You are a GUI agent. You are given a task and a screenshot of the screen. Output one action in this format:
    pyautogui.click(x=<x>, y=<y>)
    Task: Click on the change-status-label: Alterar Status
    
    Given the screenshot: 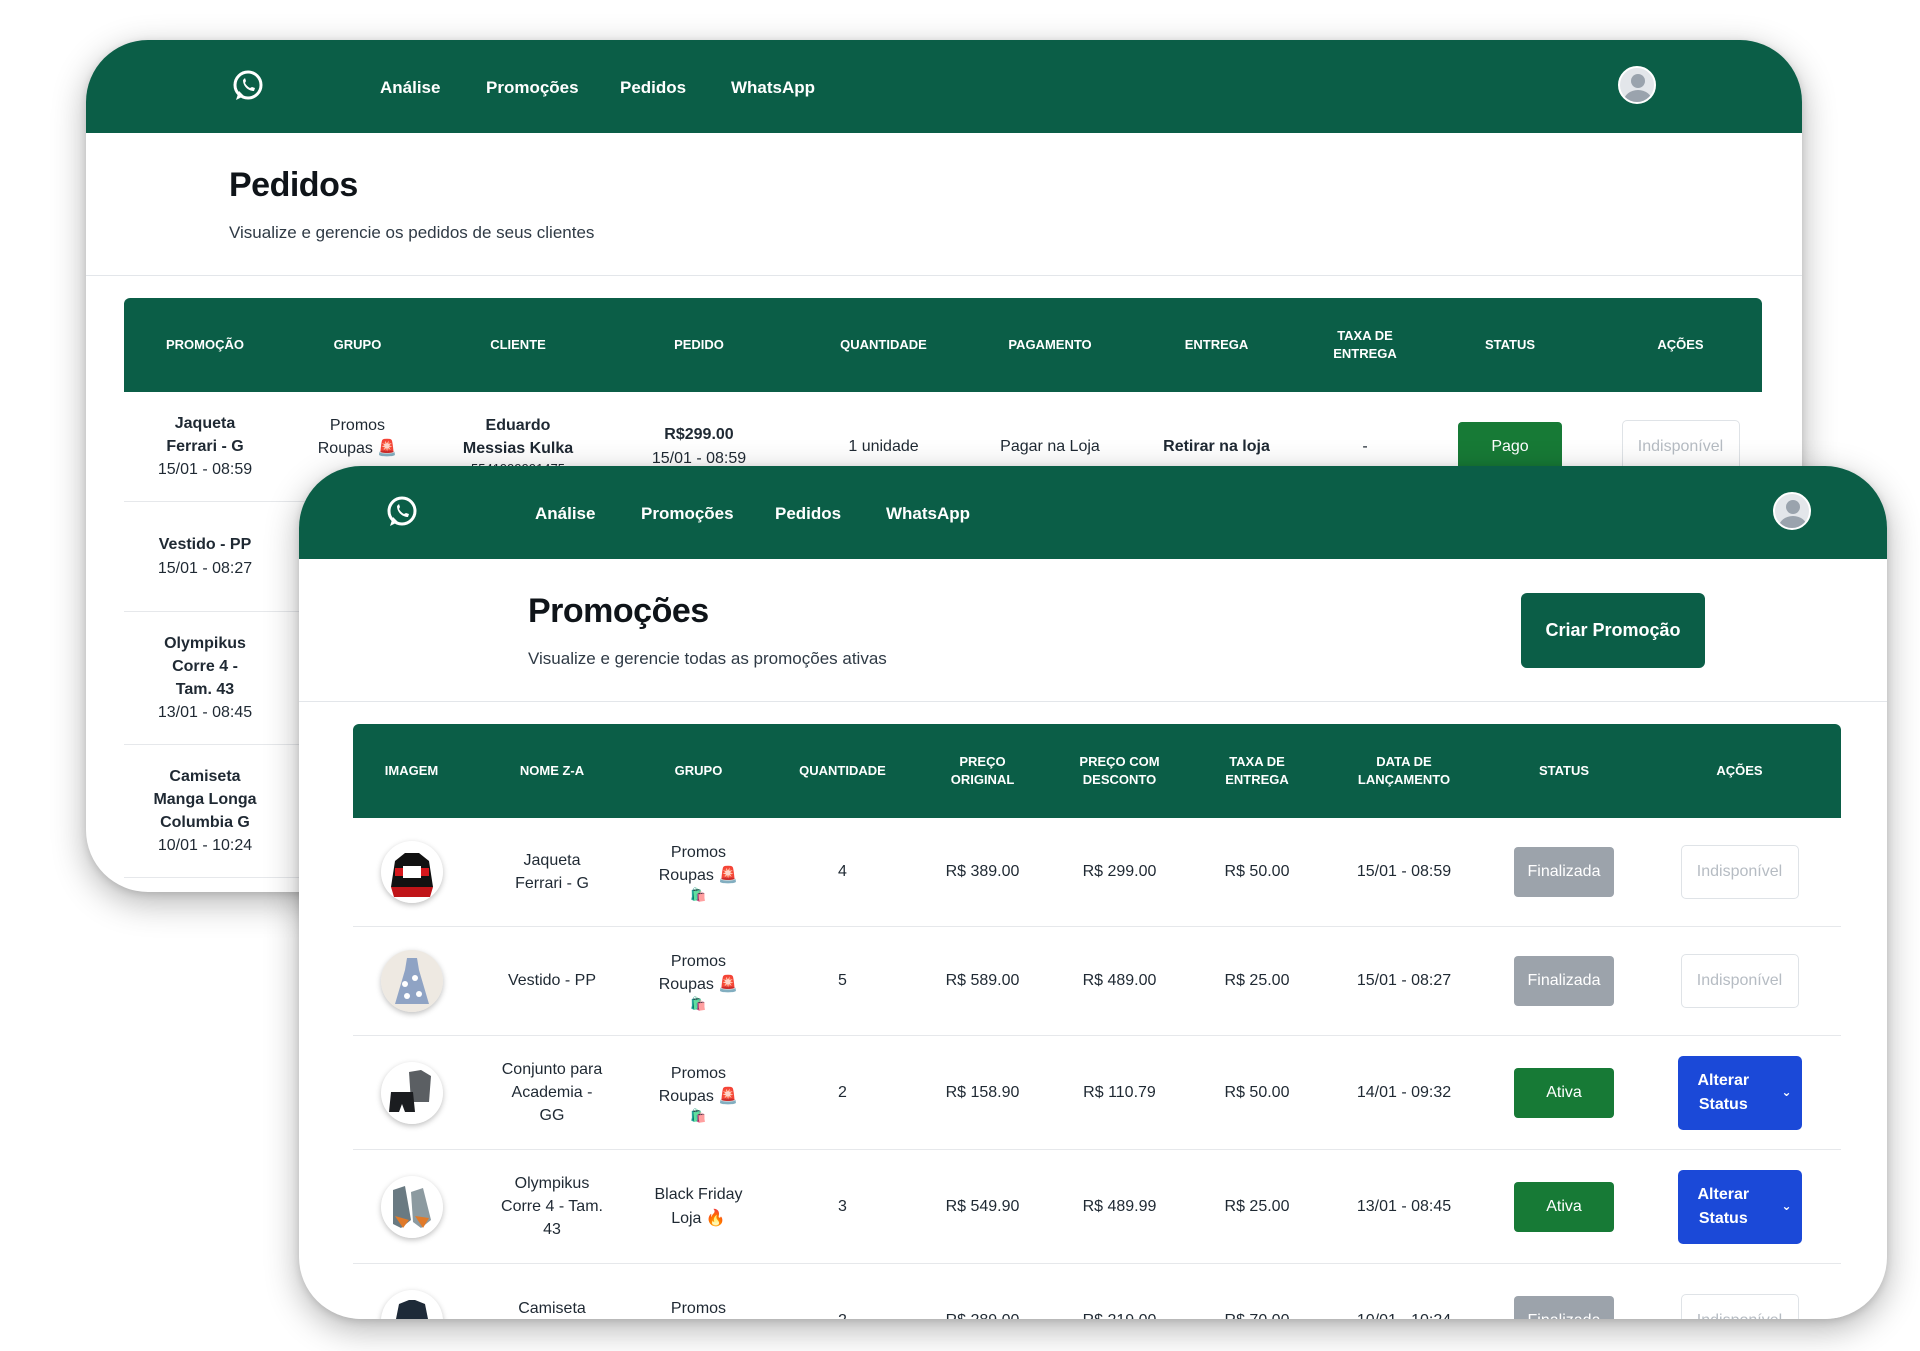 What is the action you would take?
    pyautogui.click(x=1723, y=1206)
    